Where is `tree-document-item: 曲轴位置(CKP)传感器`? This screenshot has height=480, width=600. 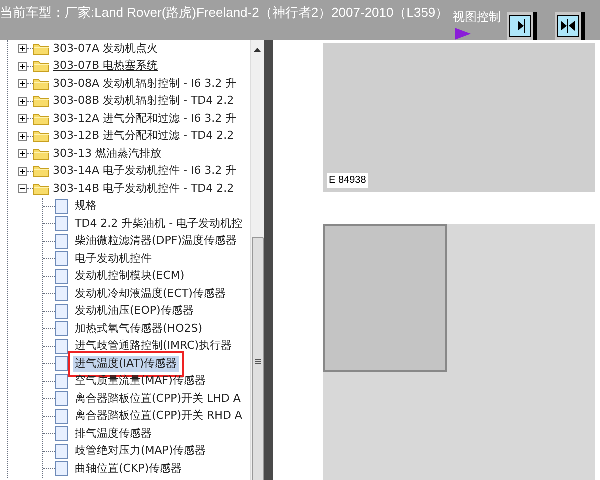
tree-document-item: 曲轴位置(CKP)传感器 is located at coordinates (128, 468).